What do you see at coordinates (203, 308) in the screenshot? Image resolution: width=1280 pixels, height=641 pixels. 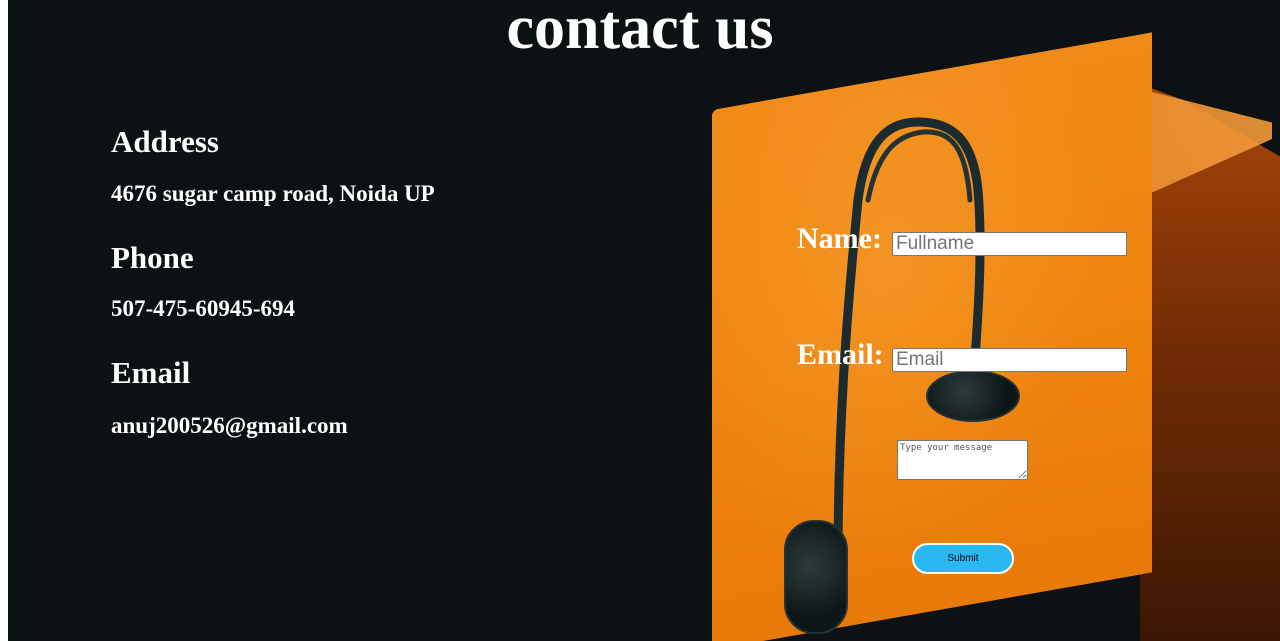 I see `phone-value: 507-475-60945-694` at bounding box center [203, 308].